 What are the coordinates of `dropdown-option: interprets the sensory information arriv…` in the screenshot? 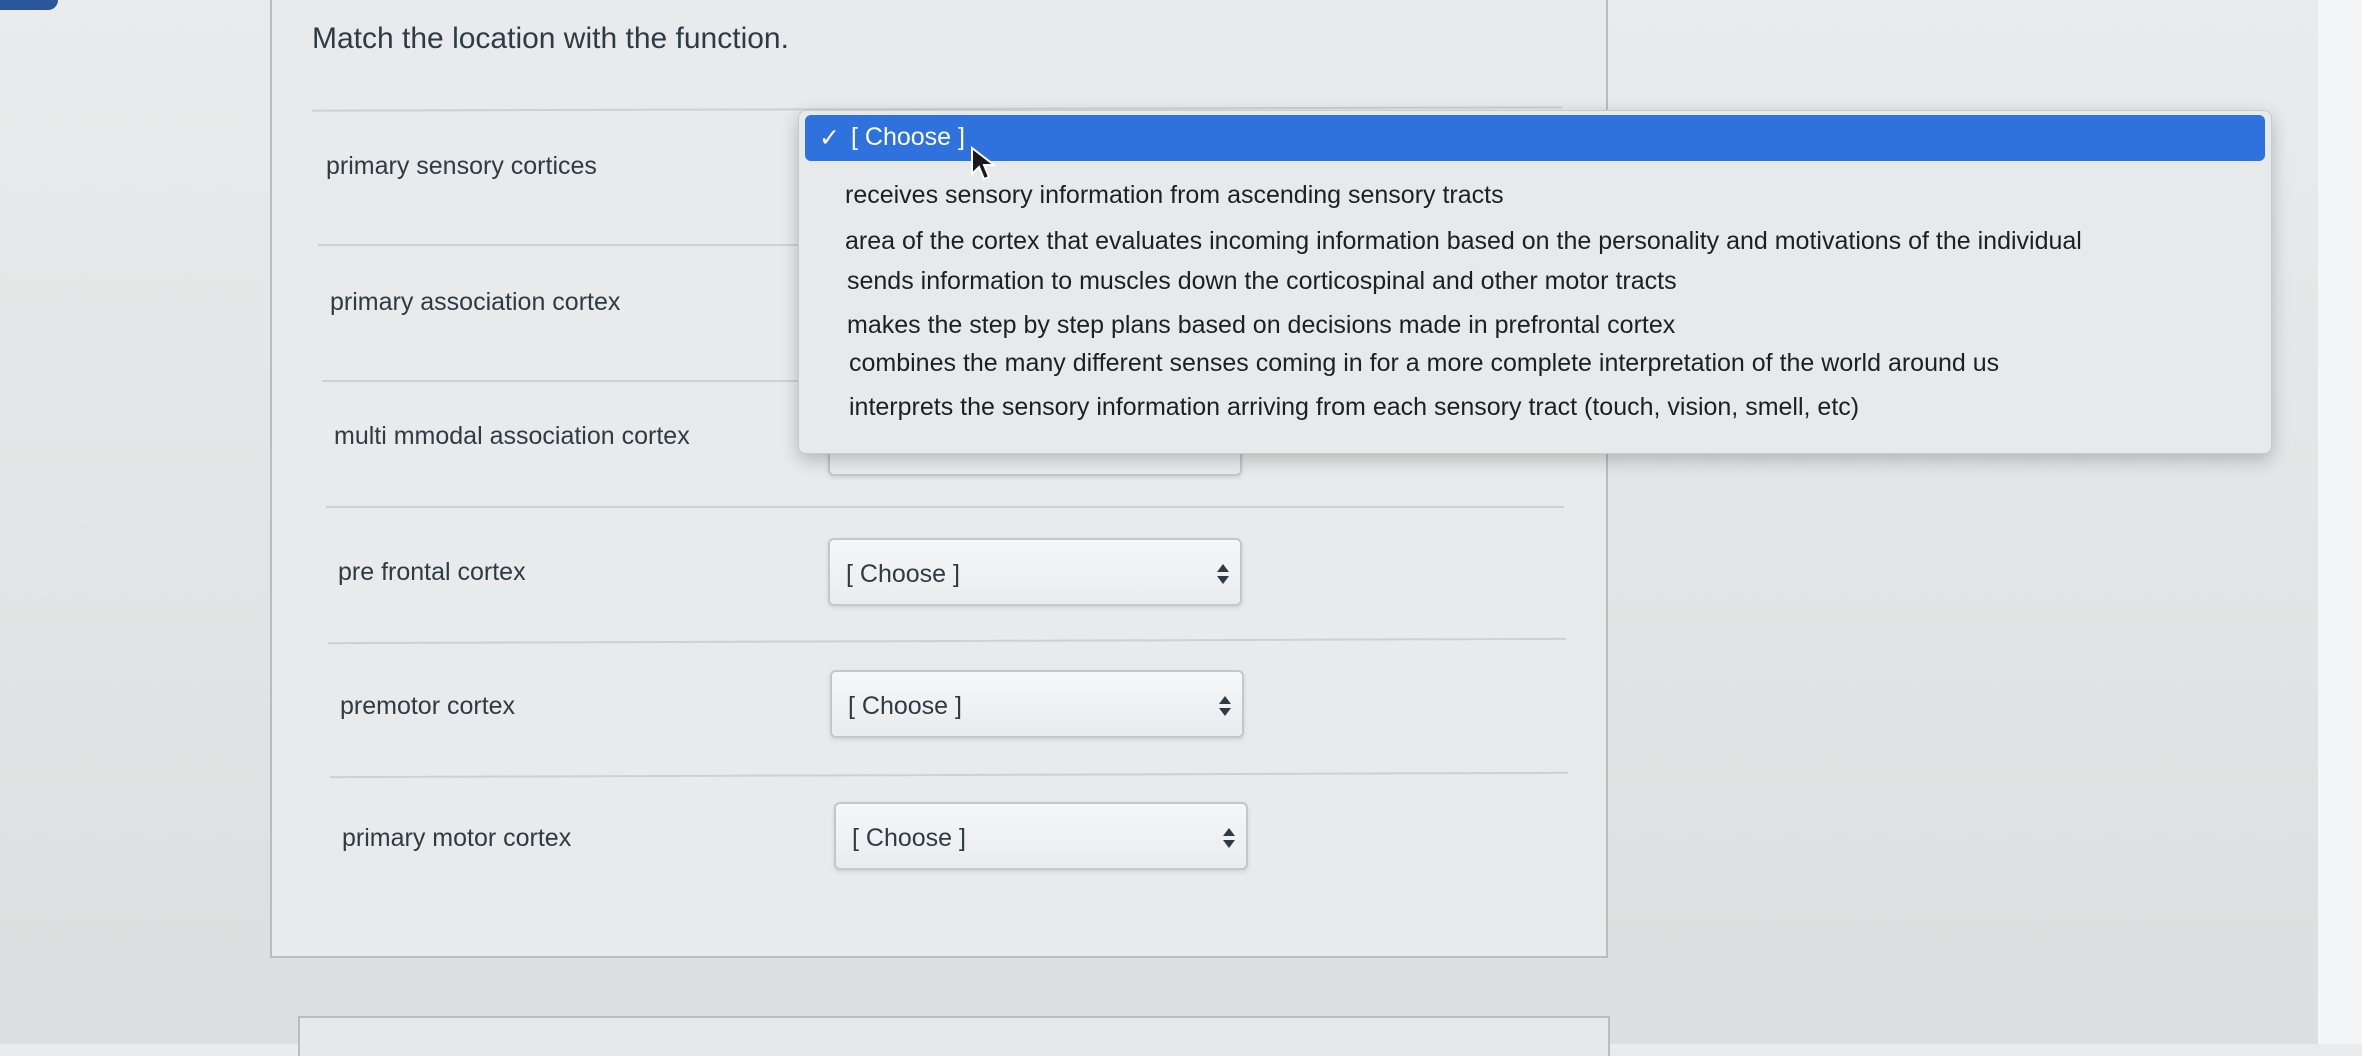 It's located at (1354, 407).